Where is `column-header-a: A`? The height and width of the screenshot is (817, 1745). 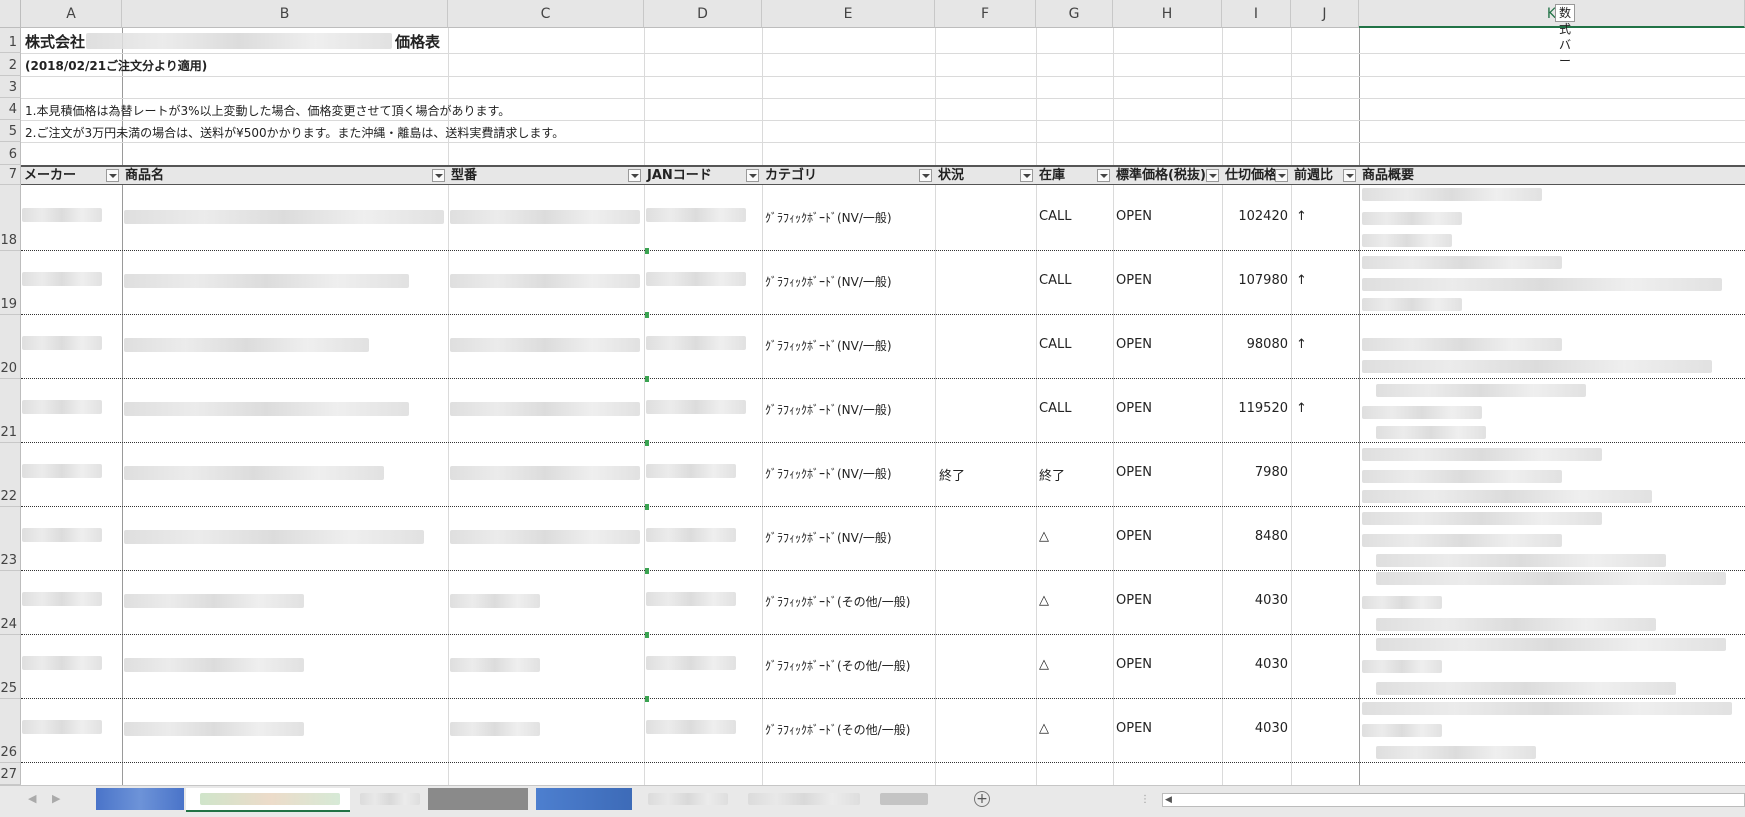
column-header-a: A is located at coordinates (71, 14).